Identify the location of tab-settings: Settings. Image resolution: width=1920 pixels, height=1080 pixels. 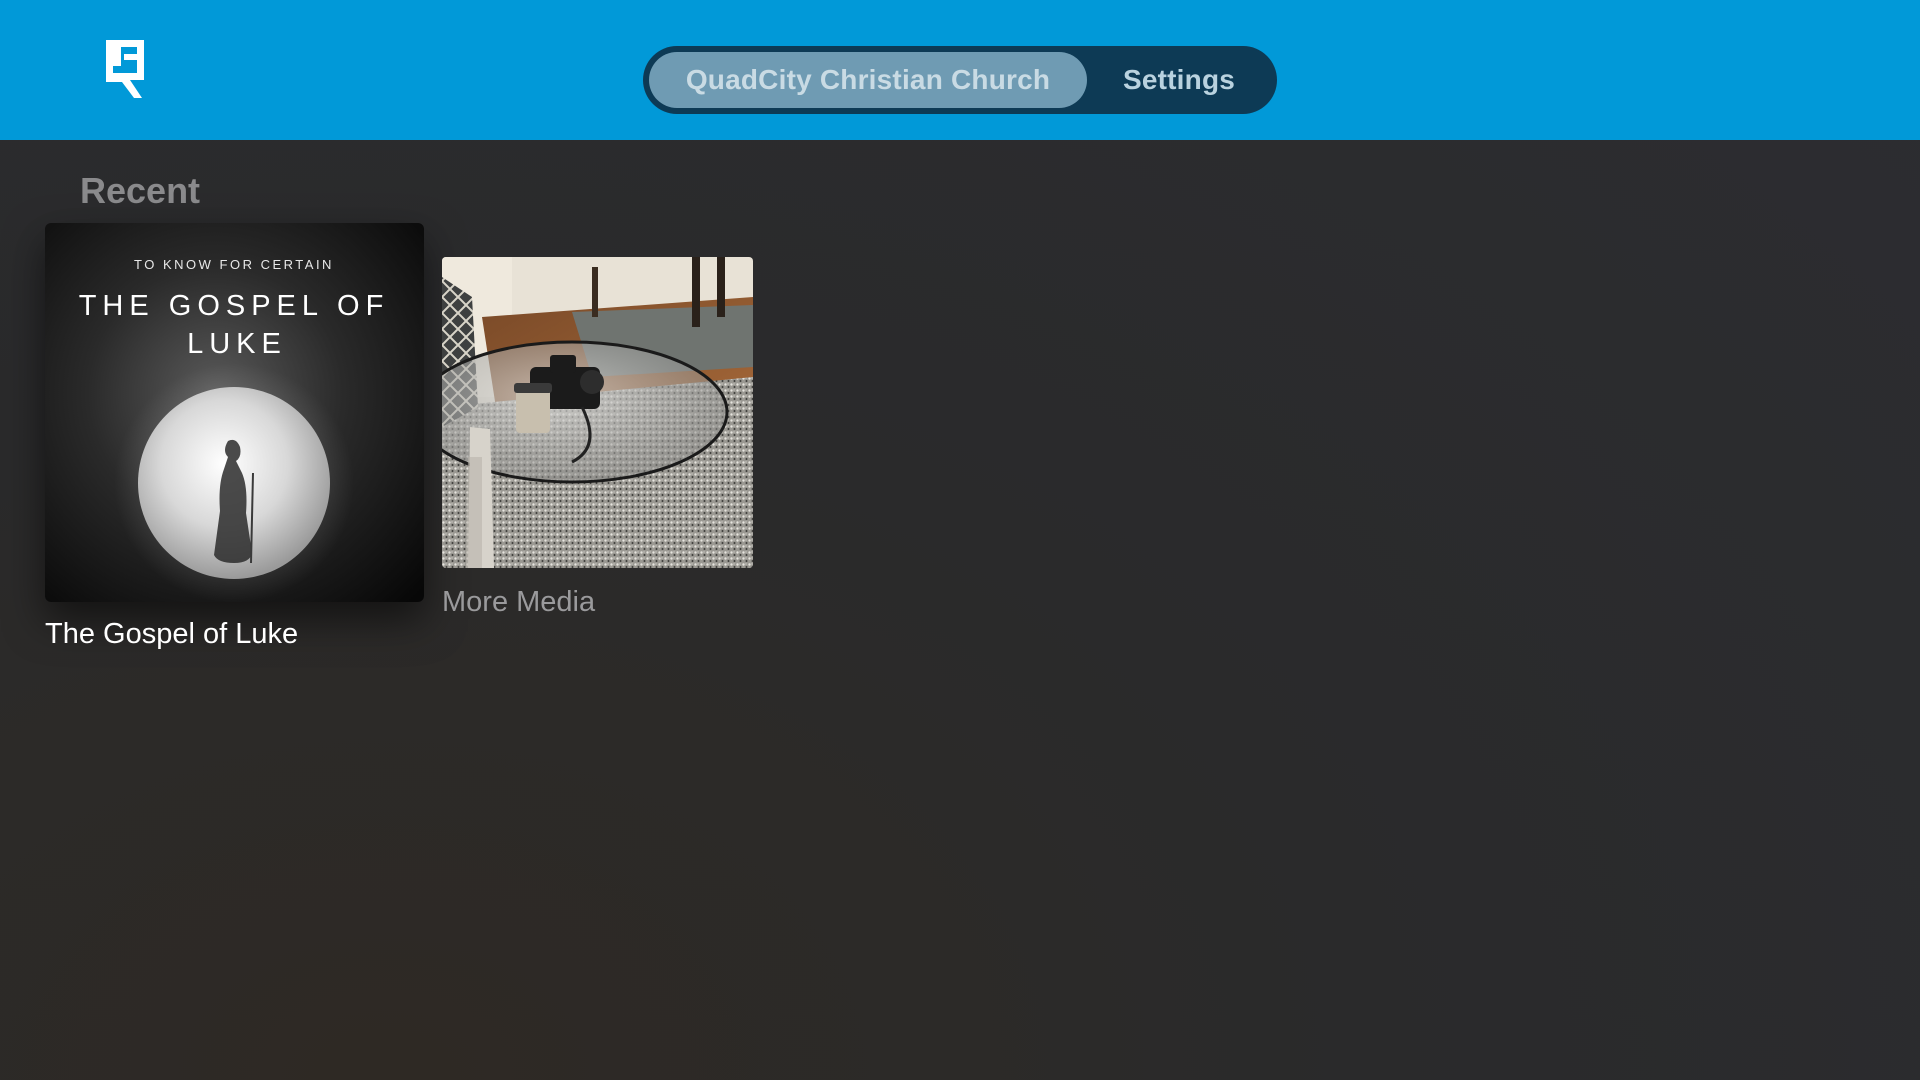
(1179, 80).